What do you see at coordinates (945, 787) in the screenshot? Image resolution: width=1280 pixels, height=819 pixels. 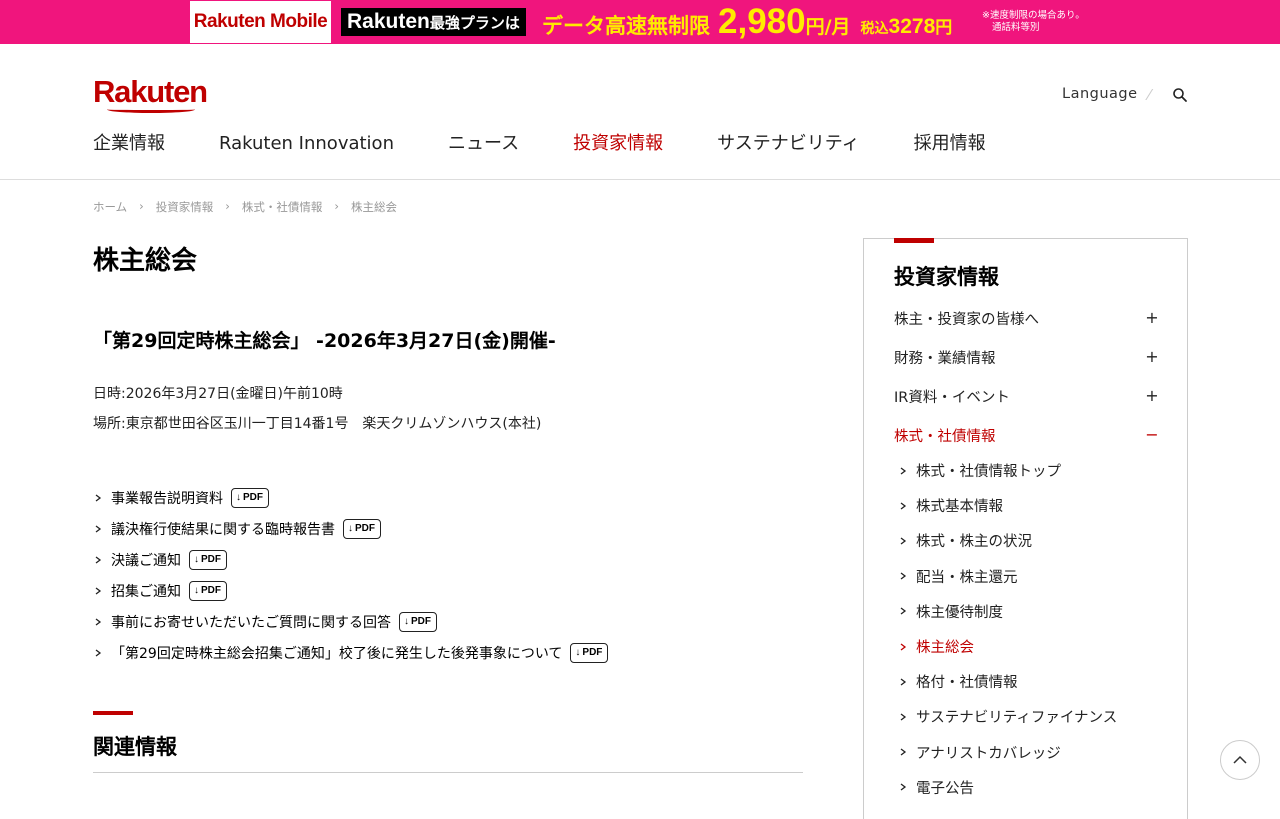 I see `sidebar-sub-label: 電子公告` at bounding box center [945, 787].